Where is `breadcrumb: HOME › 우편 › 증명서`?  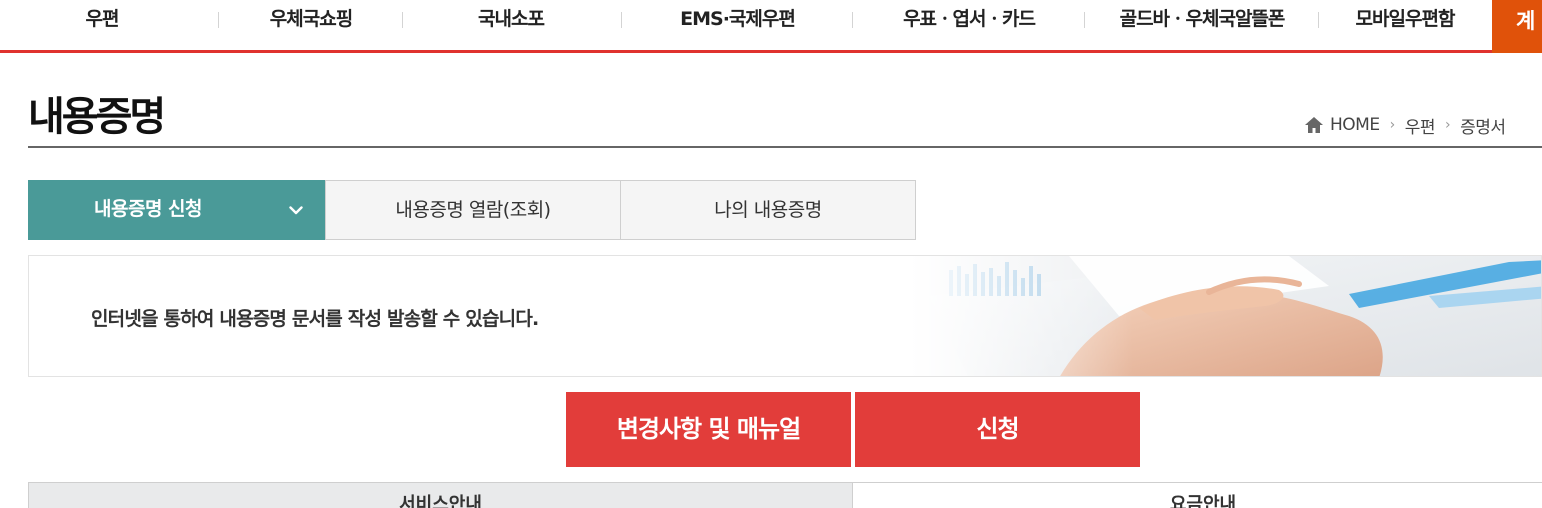 breadcrumb: HOME › 우편 › 증명서 is located at coordinates (1405, 125).